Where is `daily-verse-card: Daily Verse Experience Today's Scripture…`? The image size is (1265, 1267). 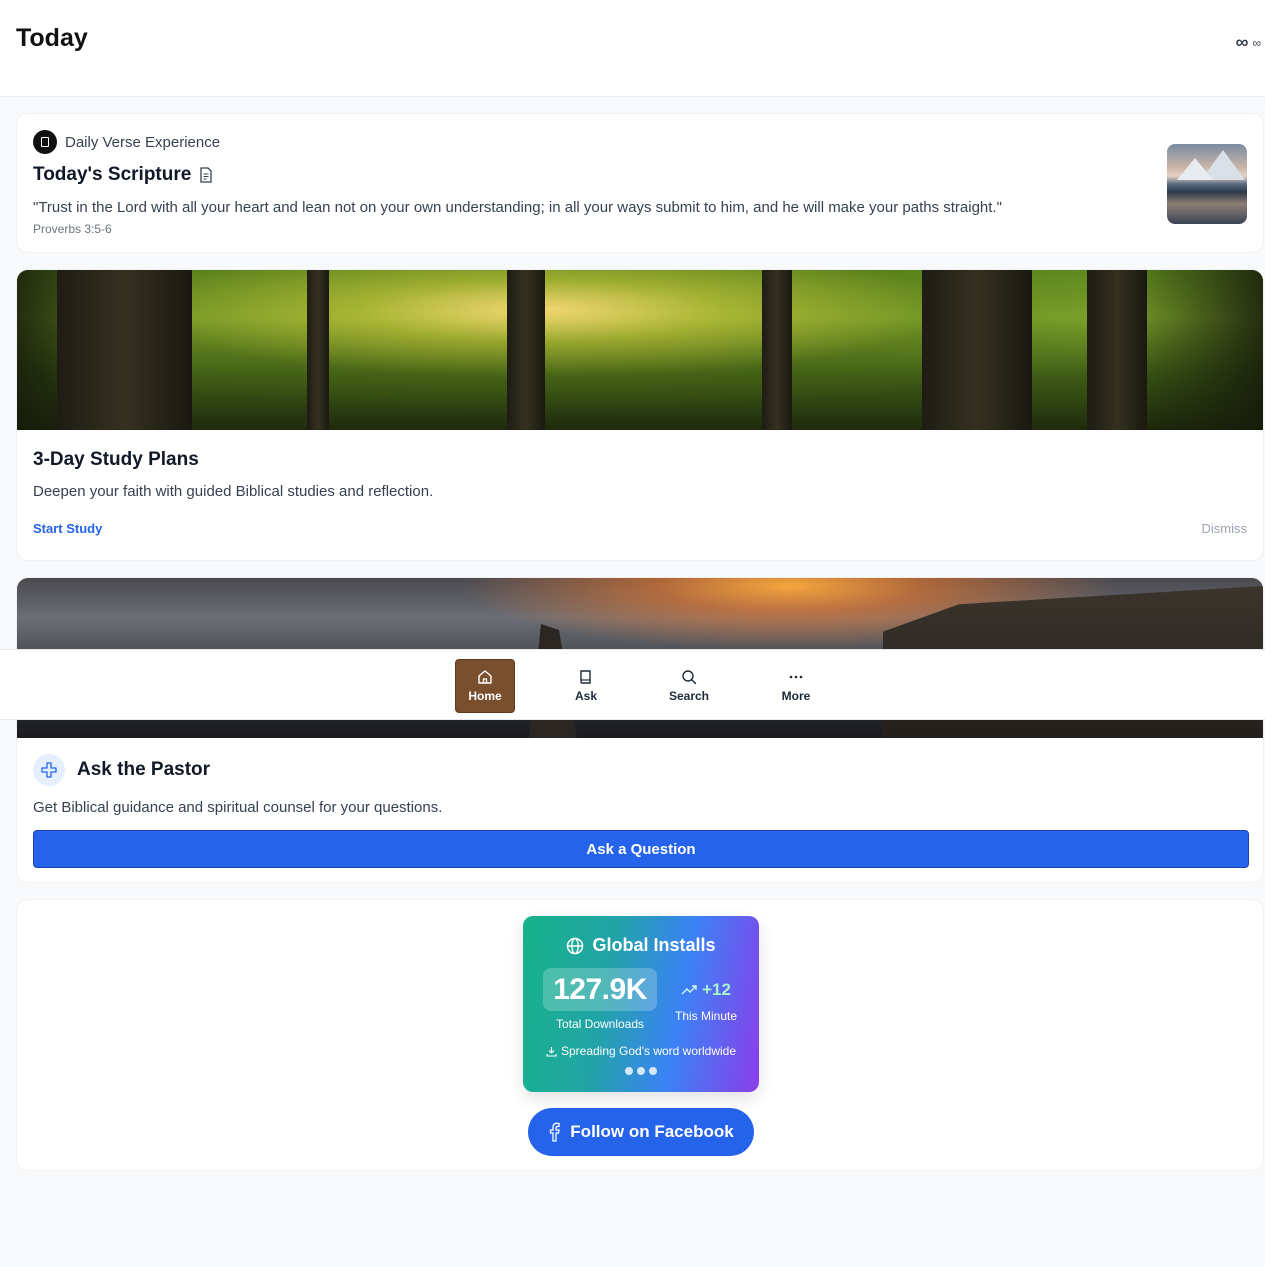 daily-verse-card: Daily Verse Experience Today's Scripture… is located at coordinates (640, 183).